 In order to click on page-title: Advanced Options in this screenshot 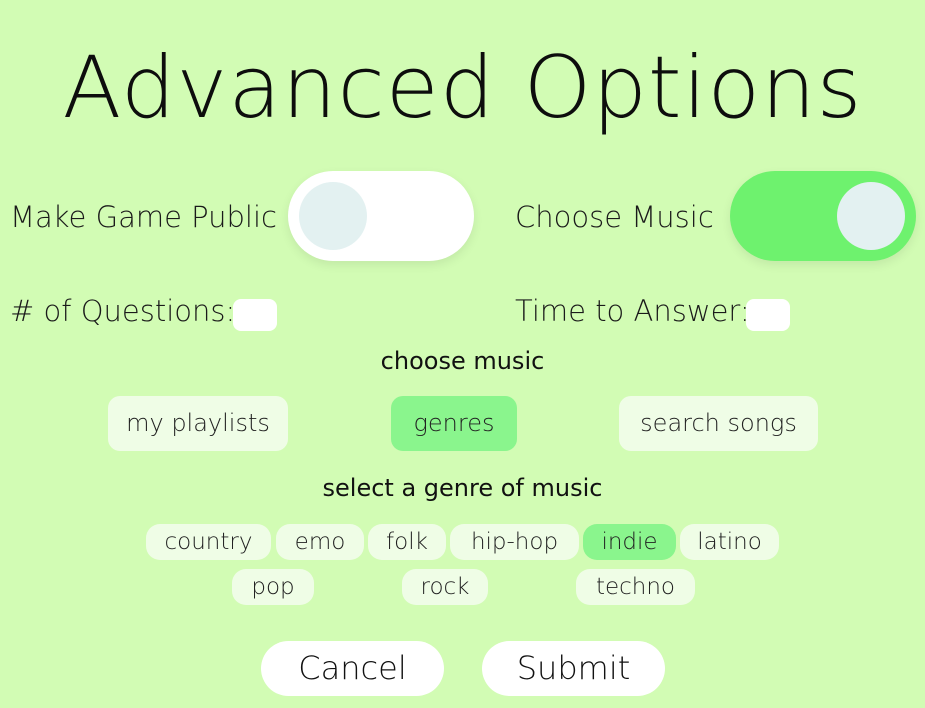, I will do `click(462, 88)`.